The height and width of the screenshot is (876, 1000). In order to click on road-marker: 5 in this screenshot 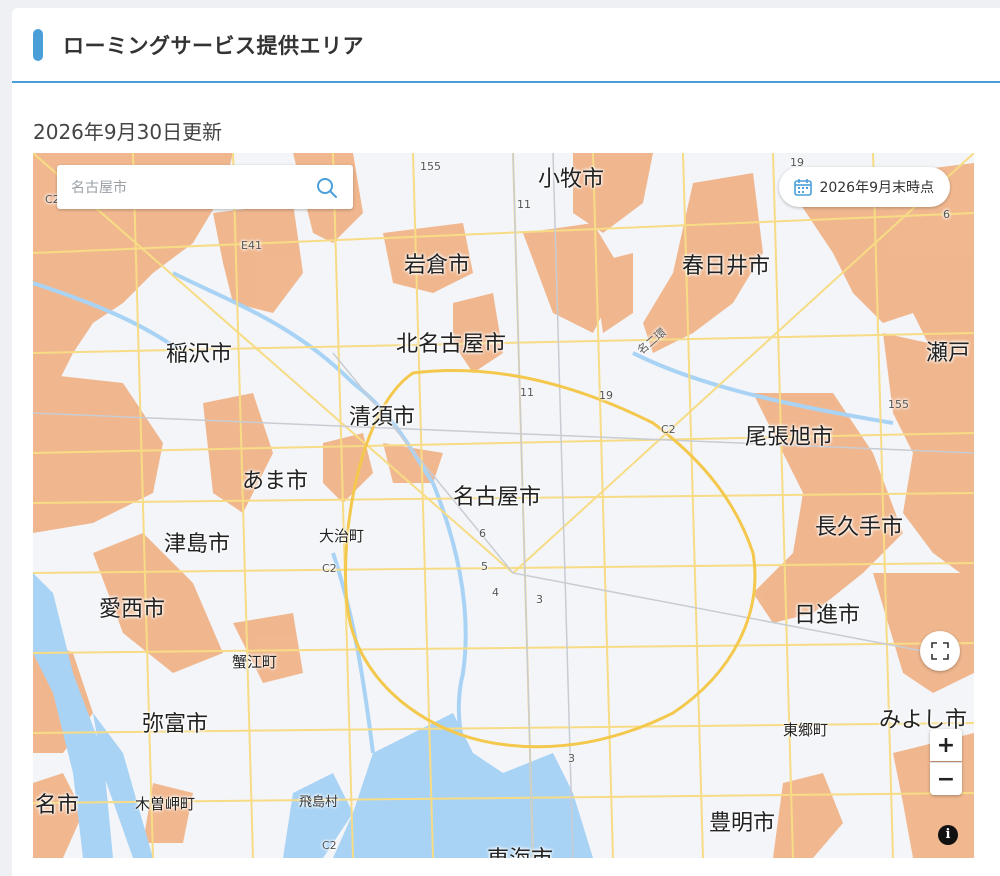, I will do `click(484, 566)`.